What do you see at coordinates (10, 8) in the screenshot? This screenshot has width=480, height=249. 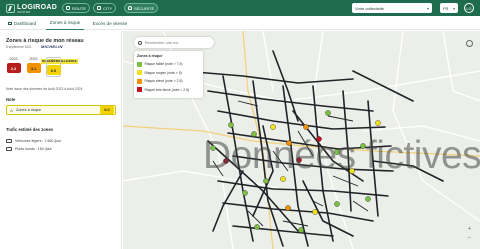 I see `logo-icon` at bounding box center [10, 8].